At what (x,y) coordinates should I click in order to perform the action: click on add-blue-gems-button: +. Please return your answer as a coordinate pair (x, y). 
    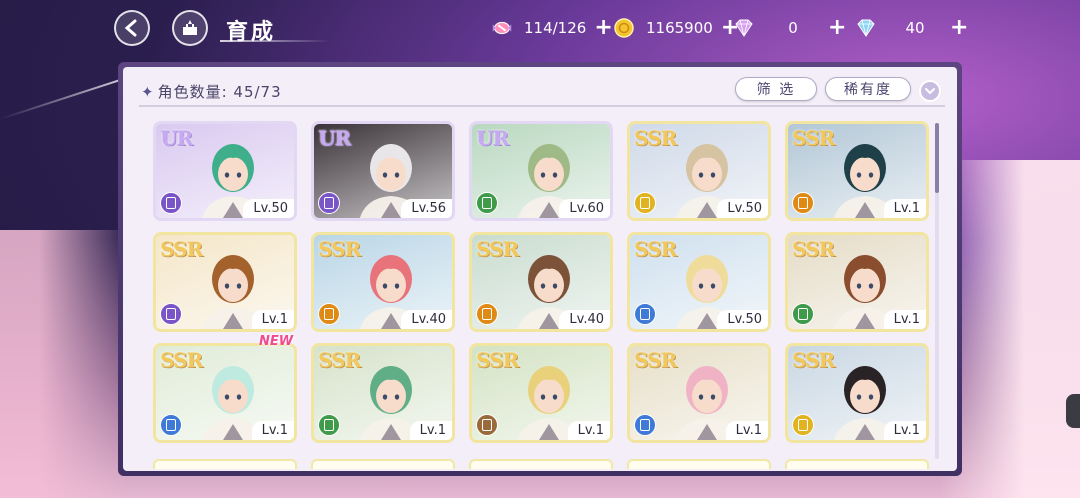
    Looking at the image, I should click on (959, 28).